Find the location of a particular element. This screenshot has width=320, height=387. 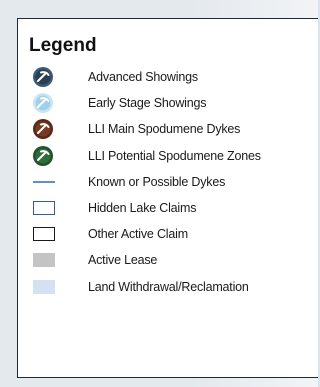

legend-item-hidden-lake-claims: Hidden Lake Claims is located at coordinates (168, 209).